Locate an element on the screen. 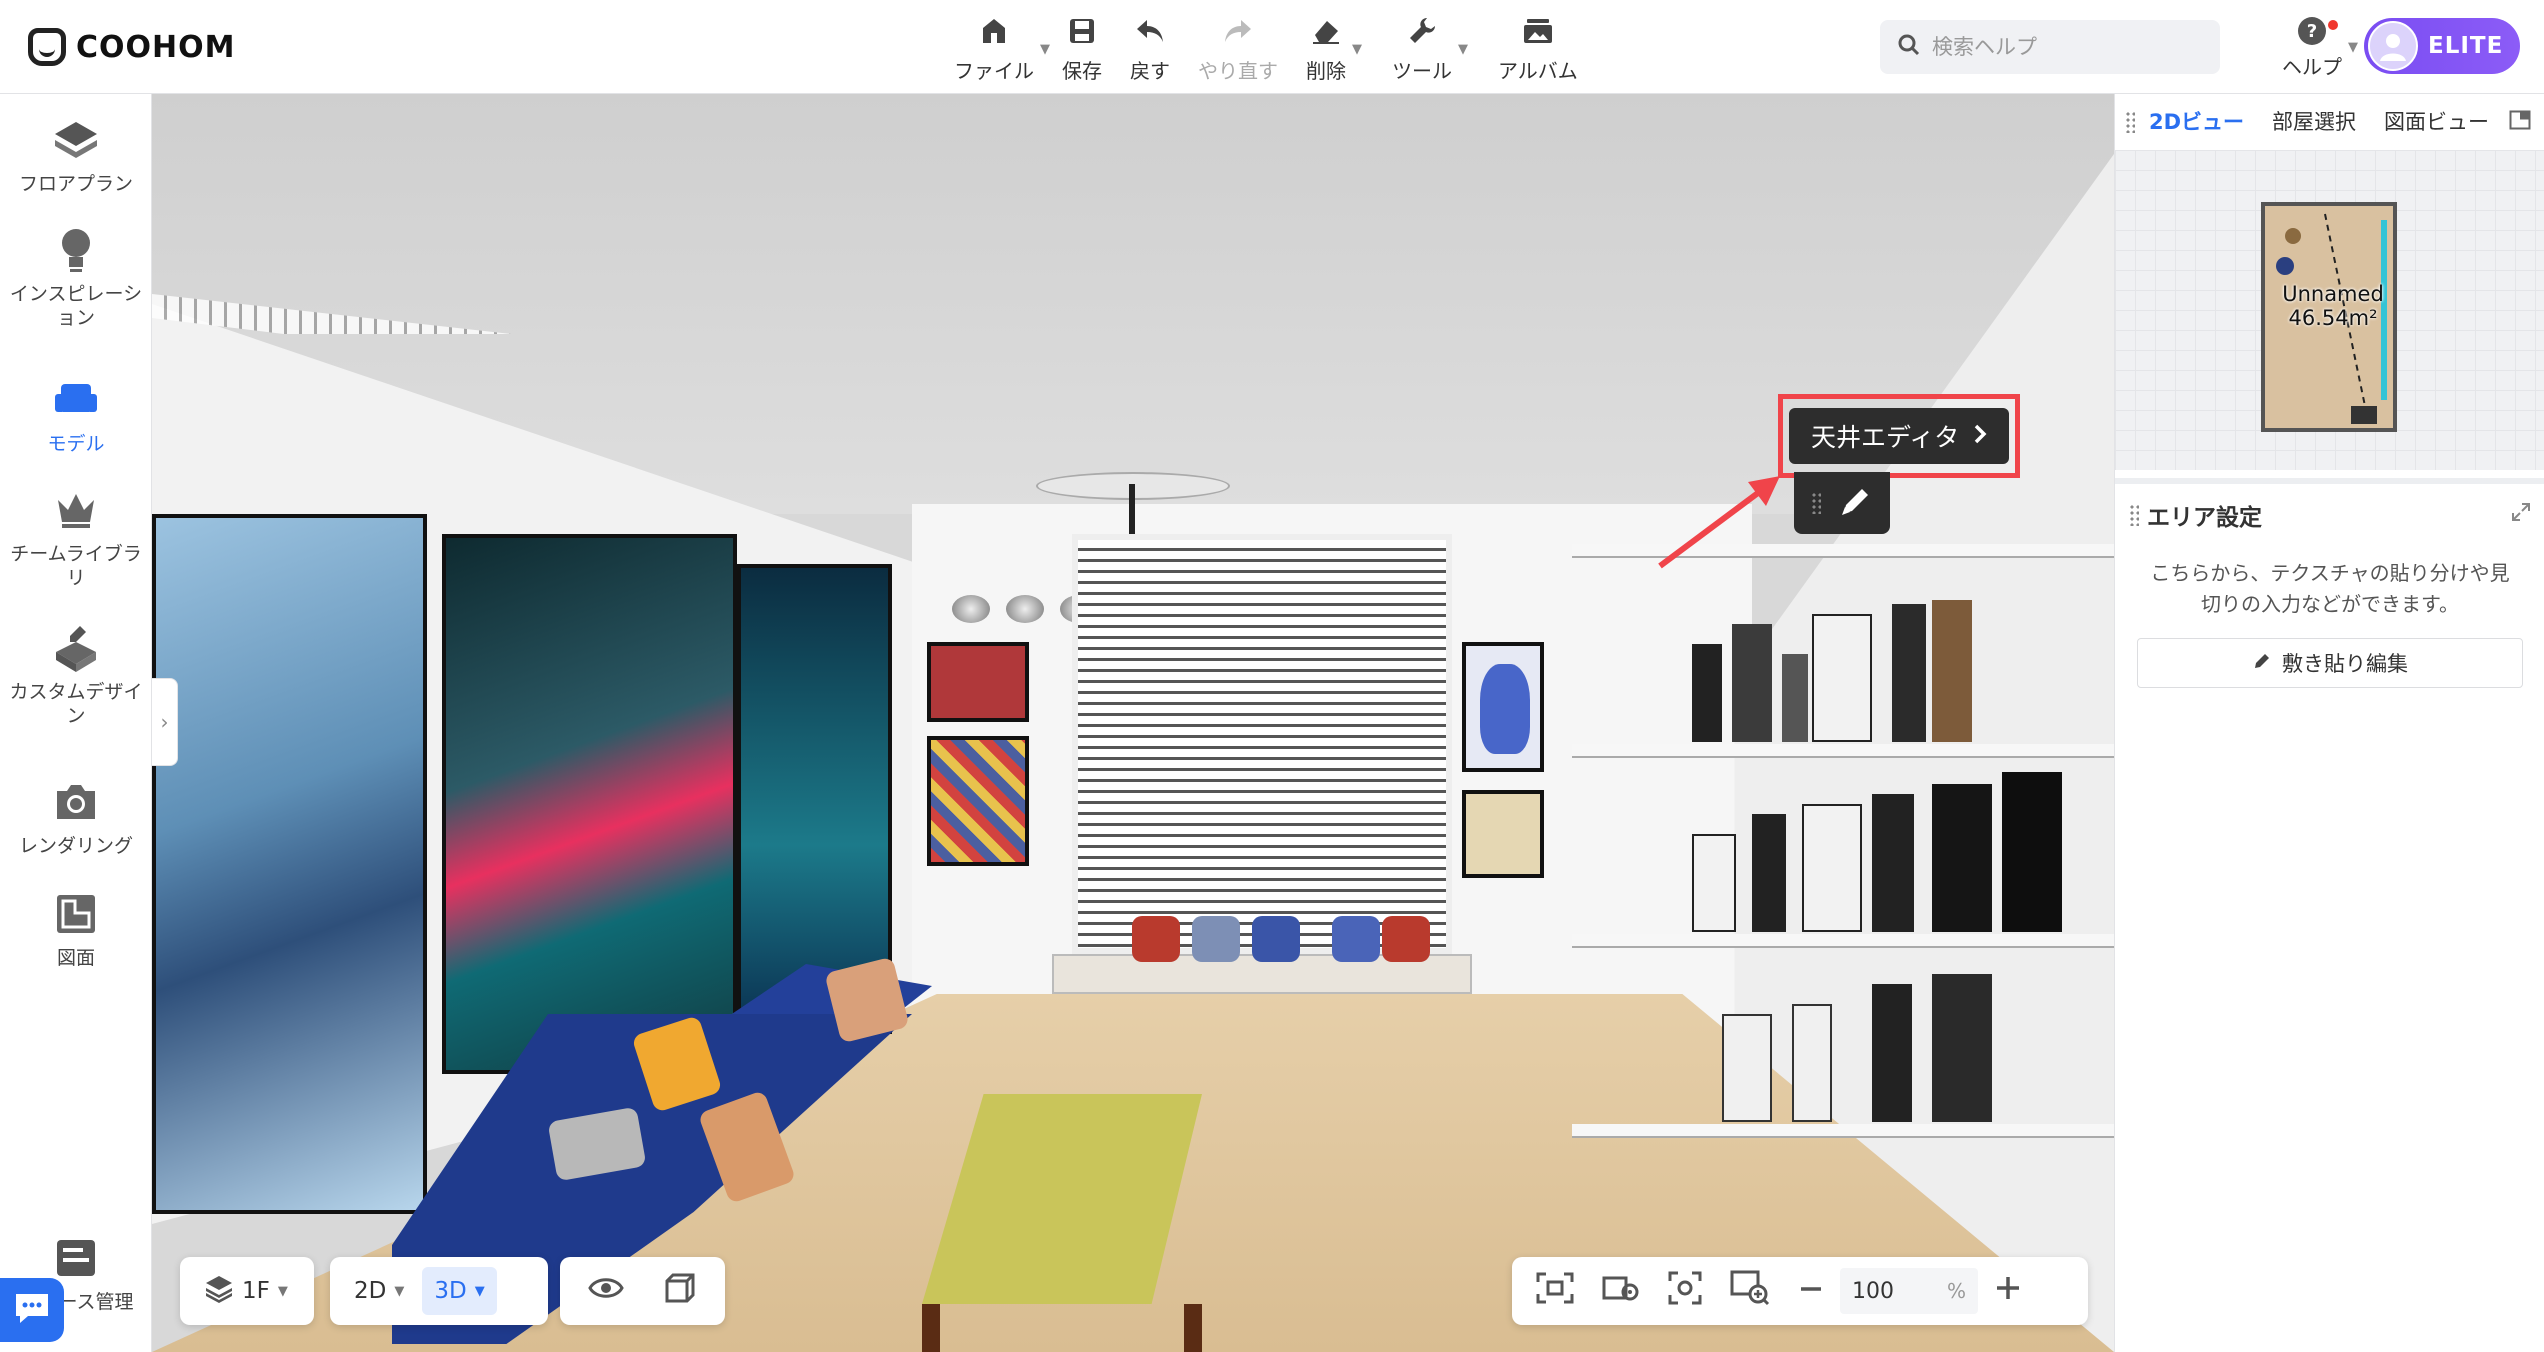  sidebar-collapse-toggle: › is located at coordinates (165, 722).